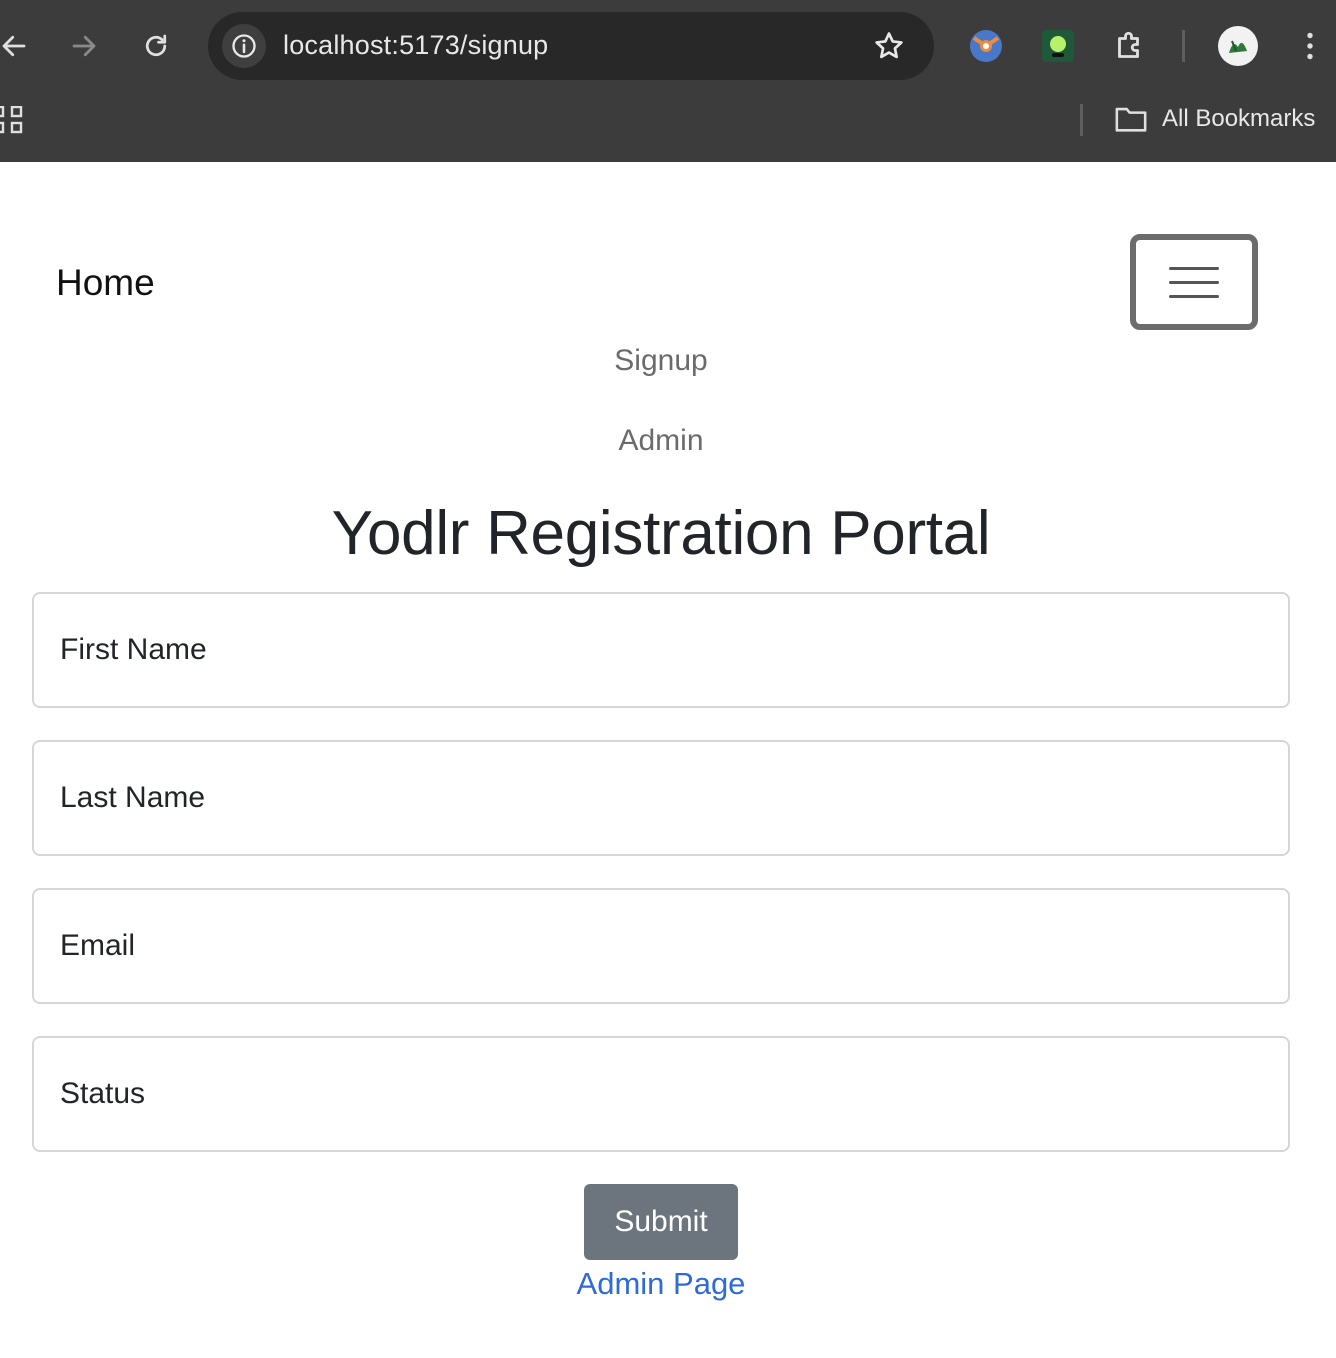 This screenshot has width=1336, height=1358. What do you see at coordinates (1131, 119) in the screenshot?
I see `folder-icon` at bounding box center [1131, 119].